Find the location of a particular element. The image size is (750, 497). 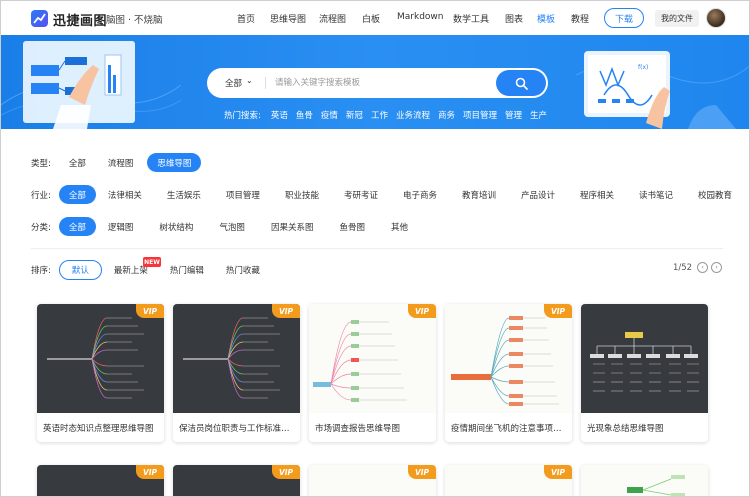

hot-keyword: 鱼骨 is located at coordinates (304, 115).